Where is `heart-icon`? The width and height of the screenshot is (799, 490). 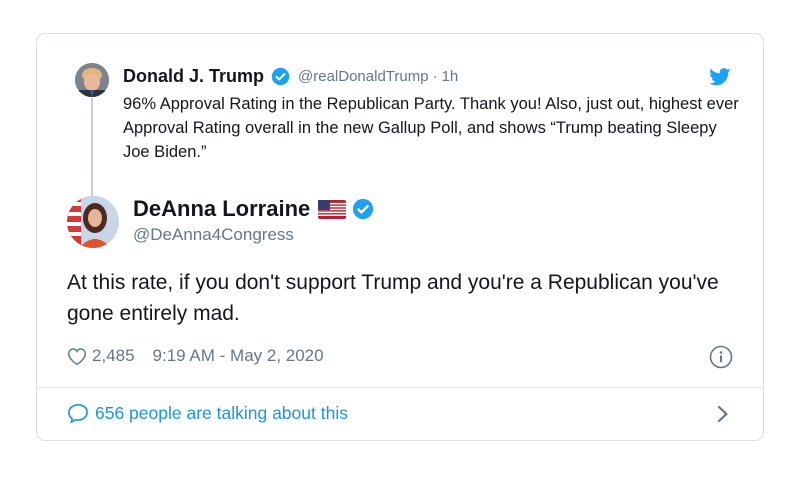
heart-icon is located at coordinates (77, 356).